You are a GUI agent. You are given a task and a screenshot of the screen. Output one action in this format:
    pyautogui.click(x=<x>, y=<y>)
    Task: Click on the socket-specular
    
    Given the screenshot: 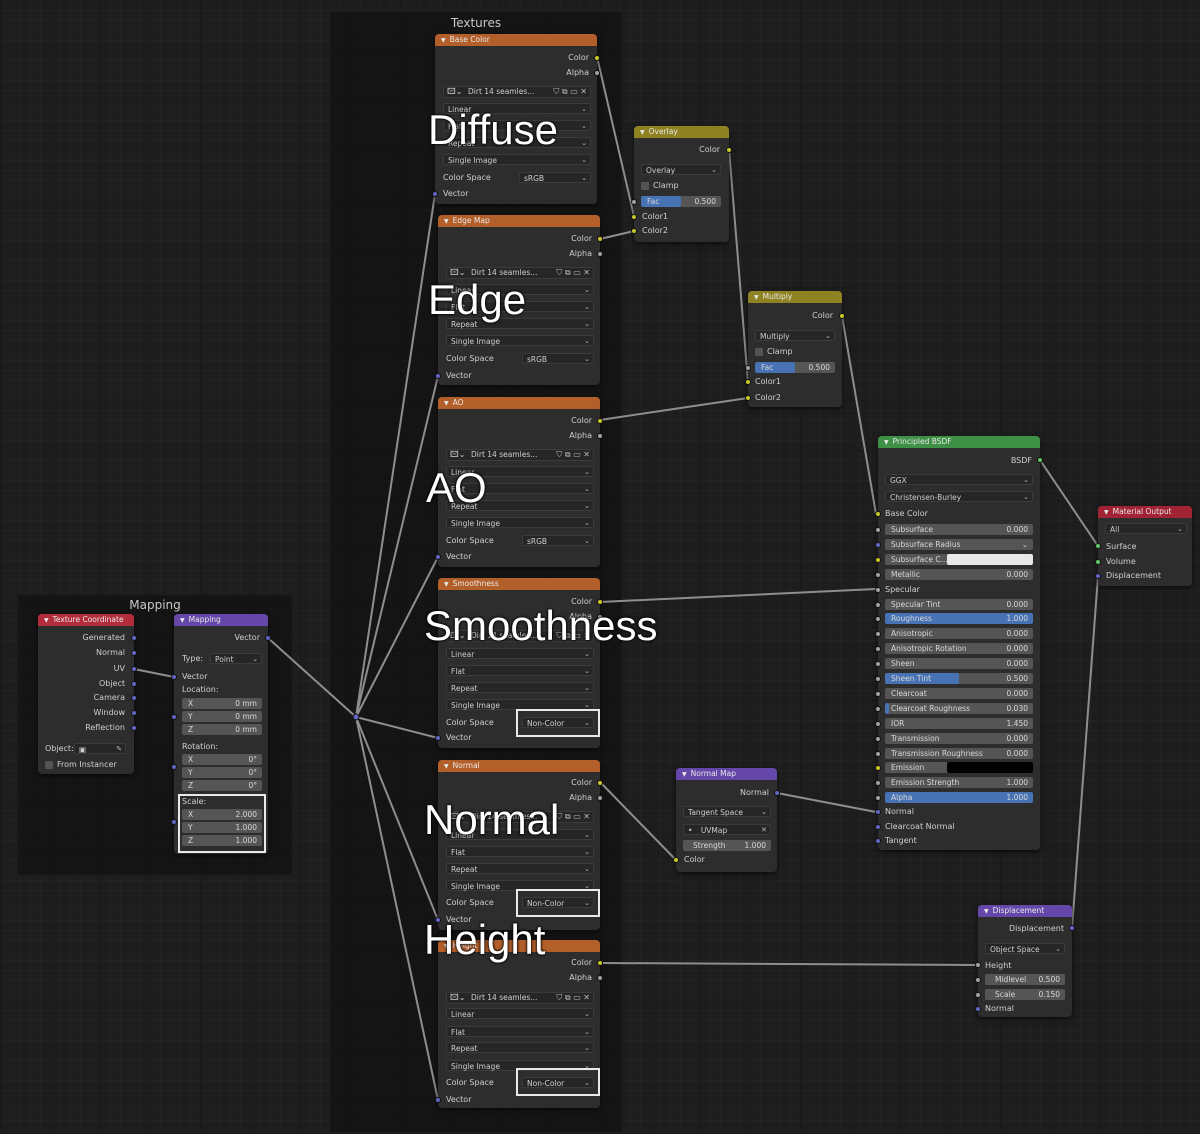 What is the action you would take?
    pyautogui.click(x=878, y=589)
    